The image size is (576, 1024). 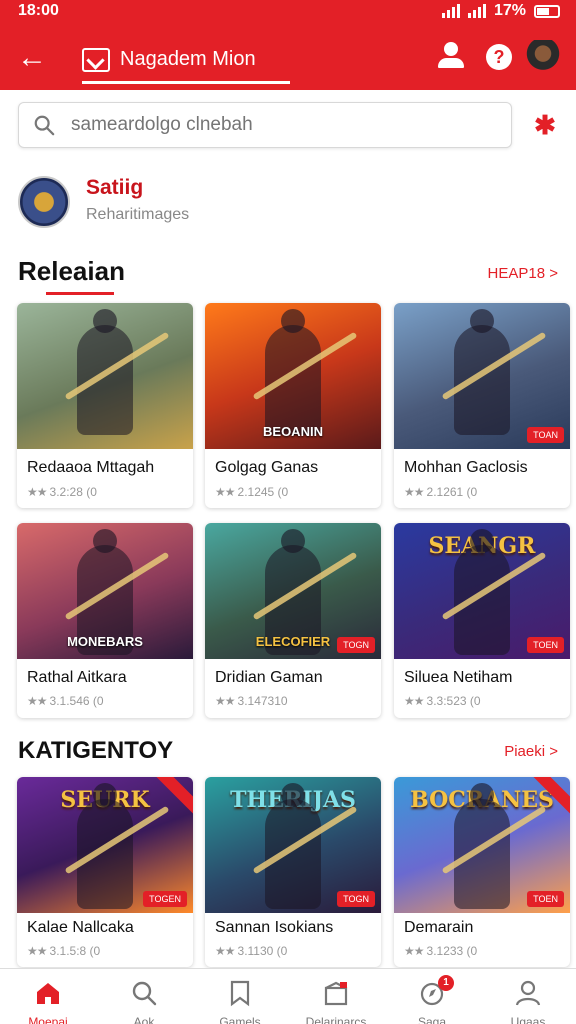 What do you see at coordinates (432, 1019) in the screenshot?
I see `nav-label: Saga` at bounding box center [432, 1019].